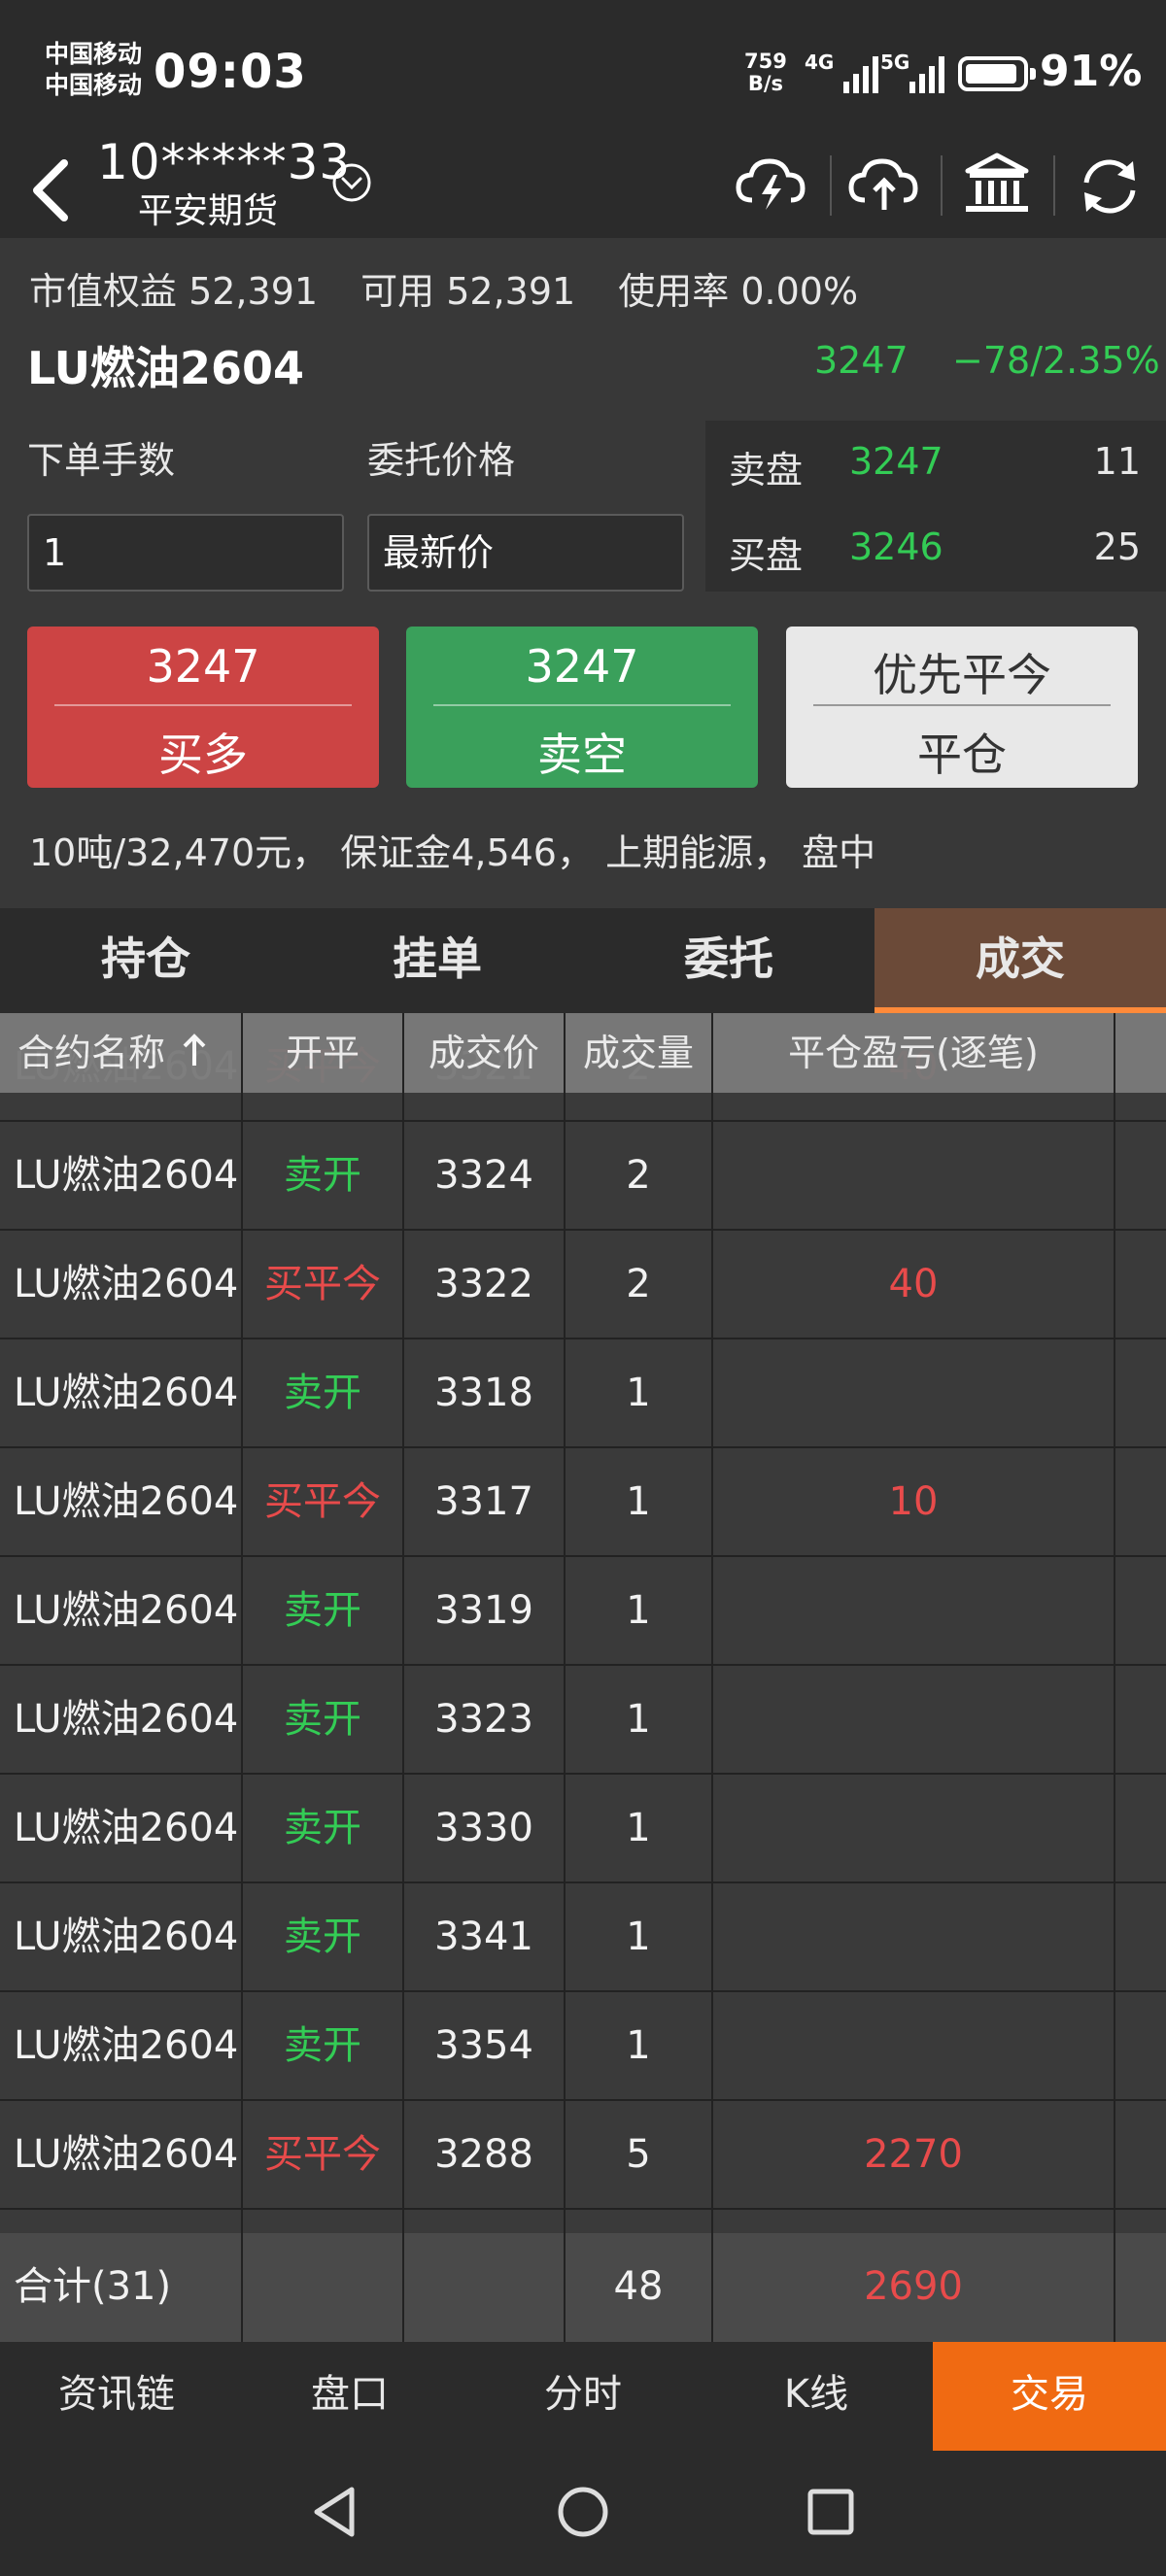 This screenshot has height=2576, width=1166. I want to click on cell-pnl: 10, so click(913, 1501).